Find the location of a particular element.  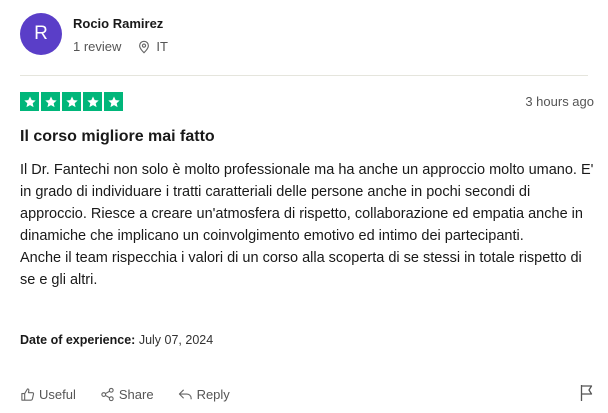

reviewer-name: Rocio Ramirez is located at coordinates (118, 23).